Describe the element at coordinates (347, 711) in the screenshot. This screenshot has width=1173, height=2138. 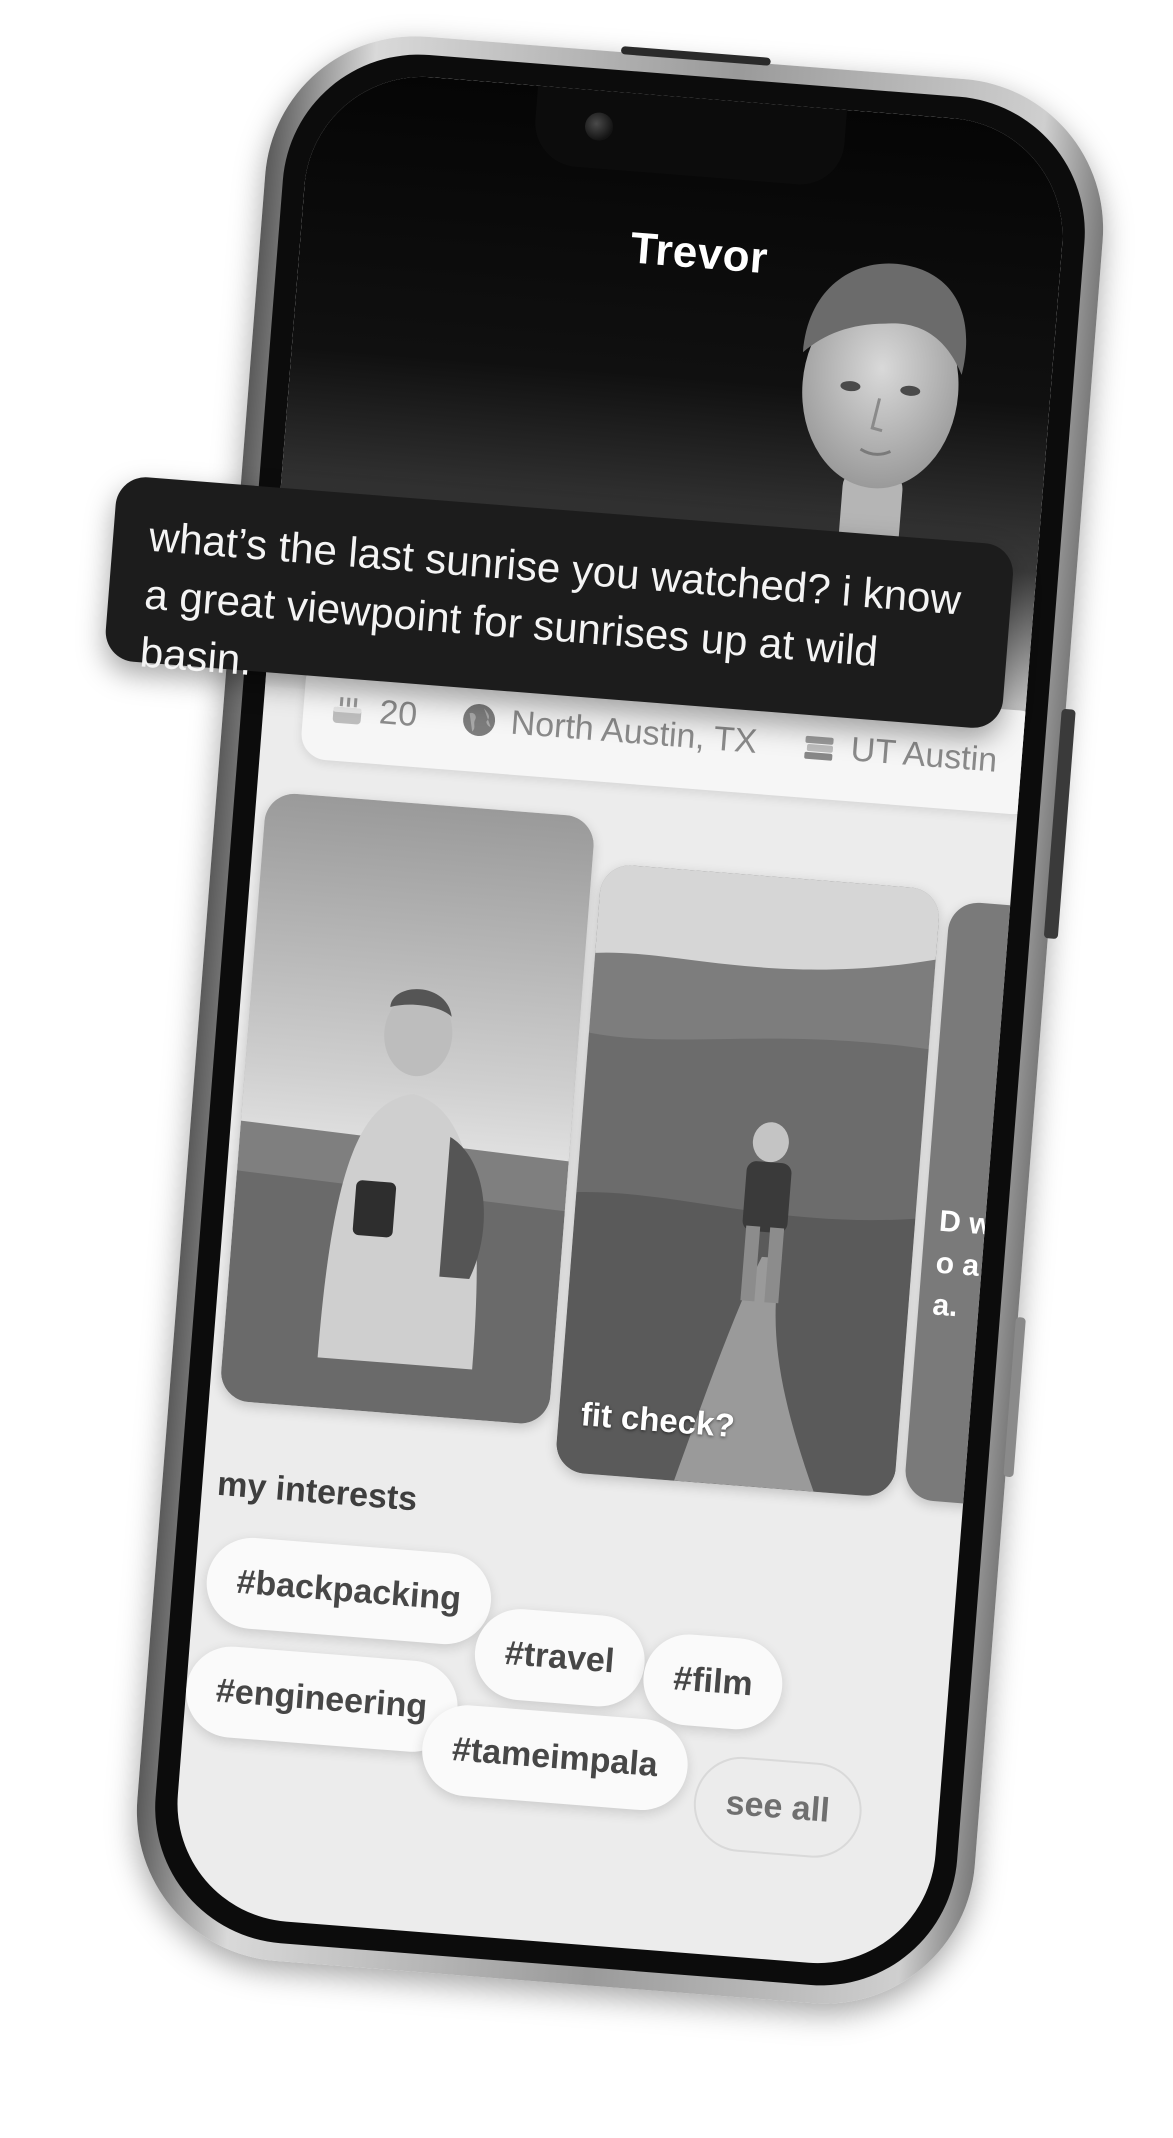
I see `birthday-cake-icon` at that location.